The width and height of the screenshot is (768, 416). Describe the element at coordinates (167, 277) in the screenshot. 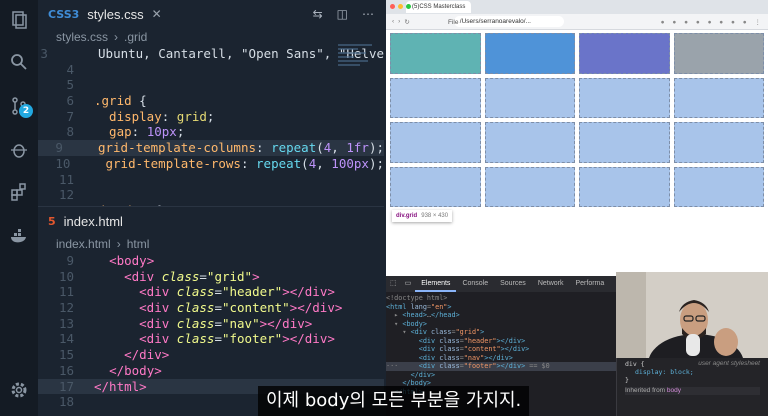

I see `code-text: <div class="grid">` at that location.